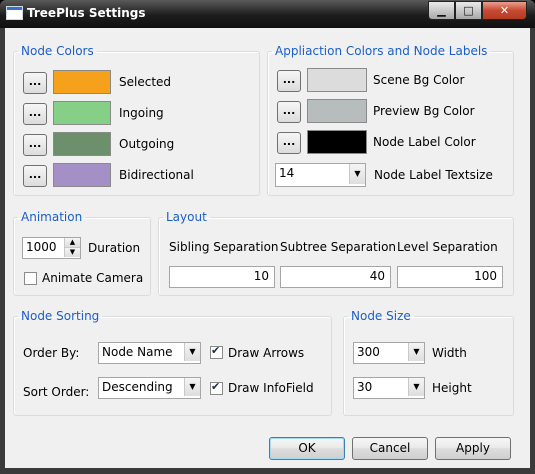 Image resolution: width=535 pixels, height=474 pixels. Describe the element at coordinates (51, 353) in the screenshot. I see `order-by-label: Order By:` at that location.